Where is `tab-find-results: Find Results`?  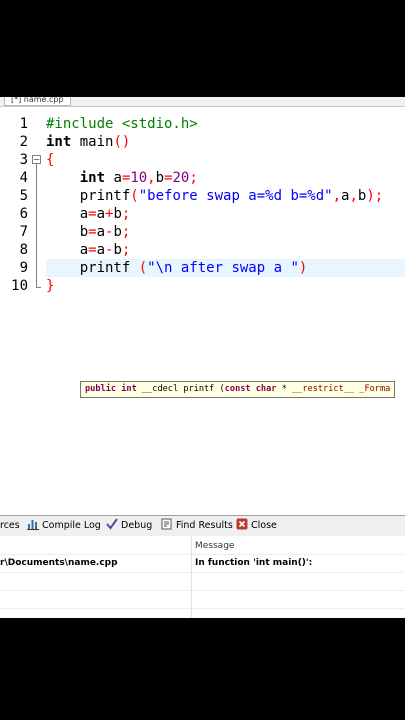
tab-find-results: Find Results is located at coordinates (197, 526).